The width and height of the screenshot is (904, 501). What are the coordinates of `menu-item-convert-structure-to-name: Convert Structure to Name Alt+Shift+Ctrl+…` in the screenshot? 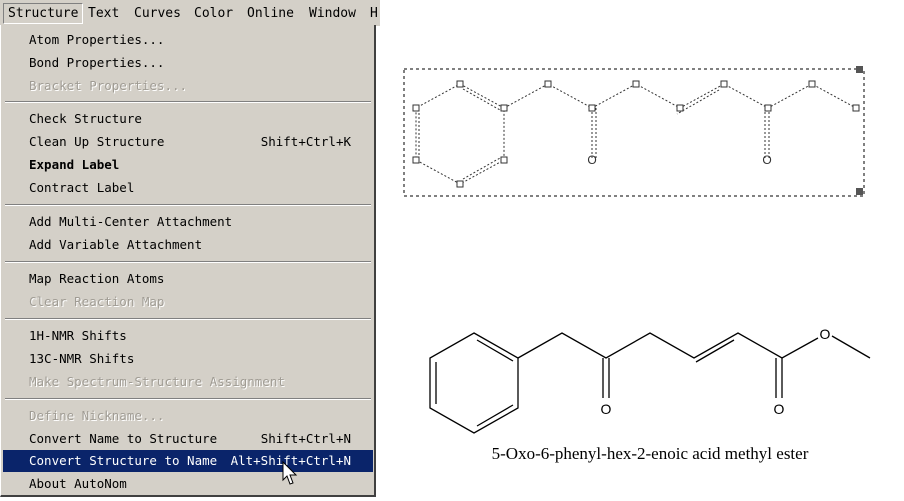 It's located at (188, 461).